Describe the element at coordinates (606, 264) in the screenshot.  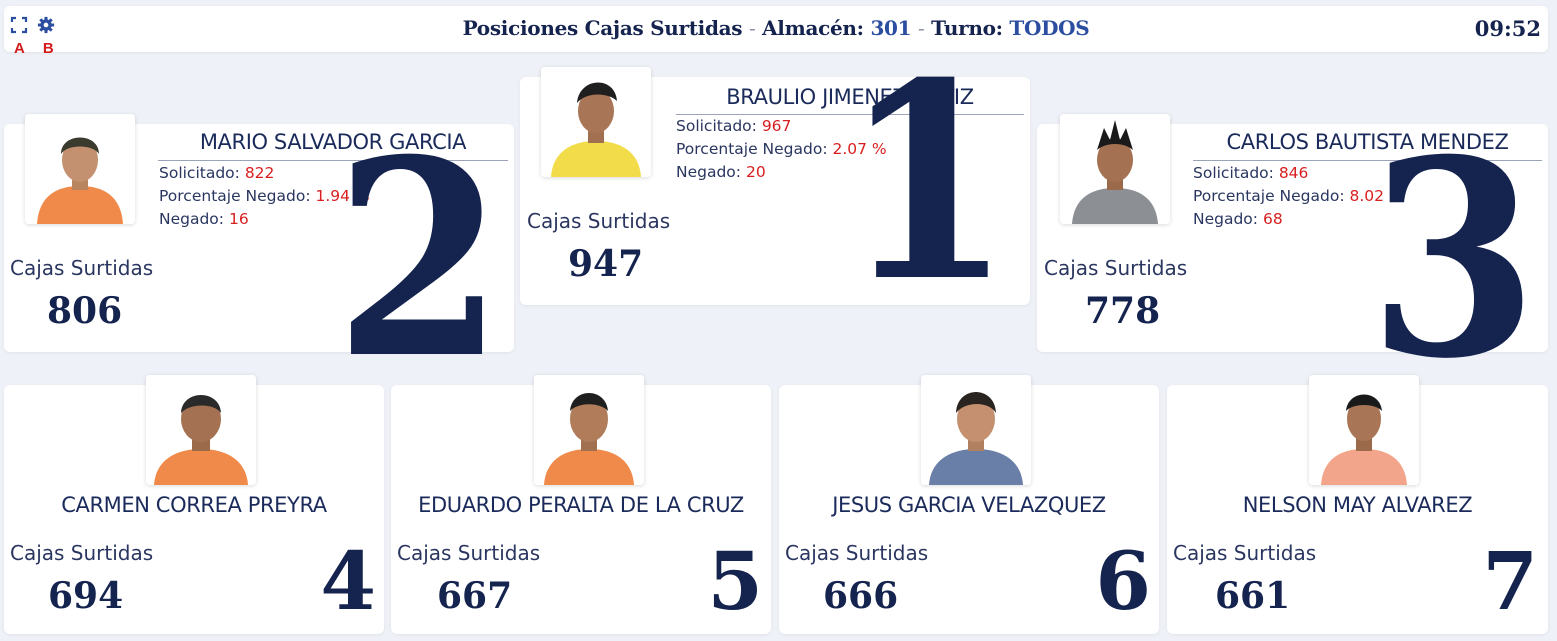
I see `cajas-surtidas-value: 947` at that location.